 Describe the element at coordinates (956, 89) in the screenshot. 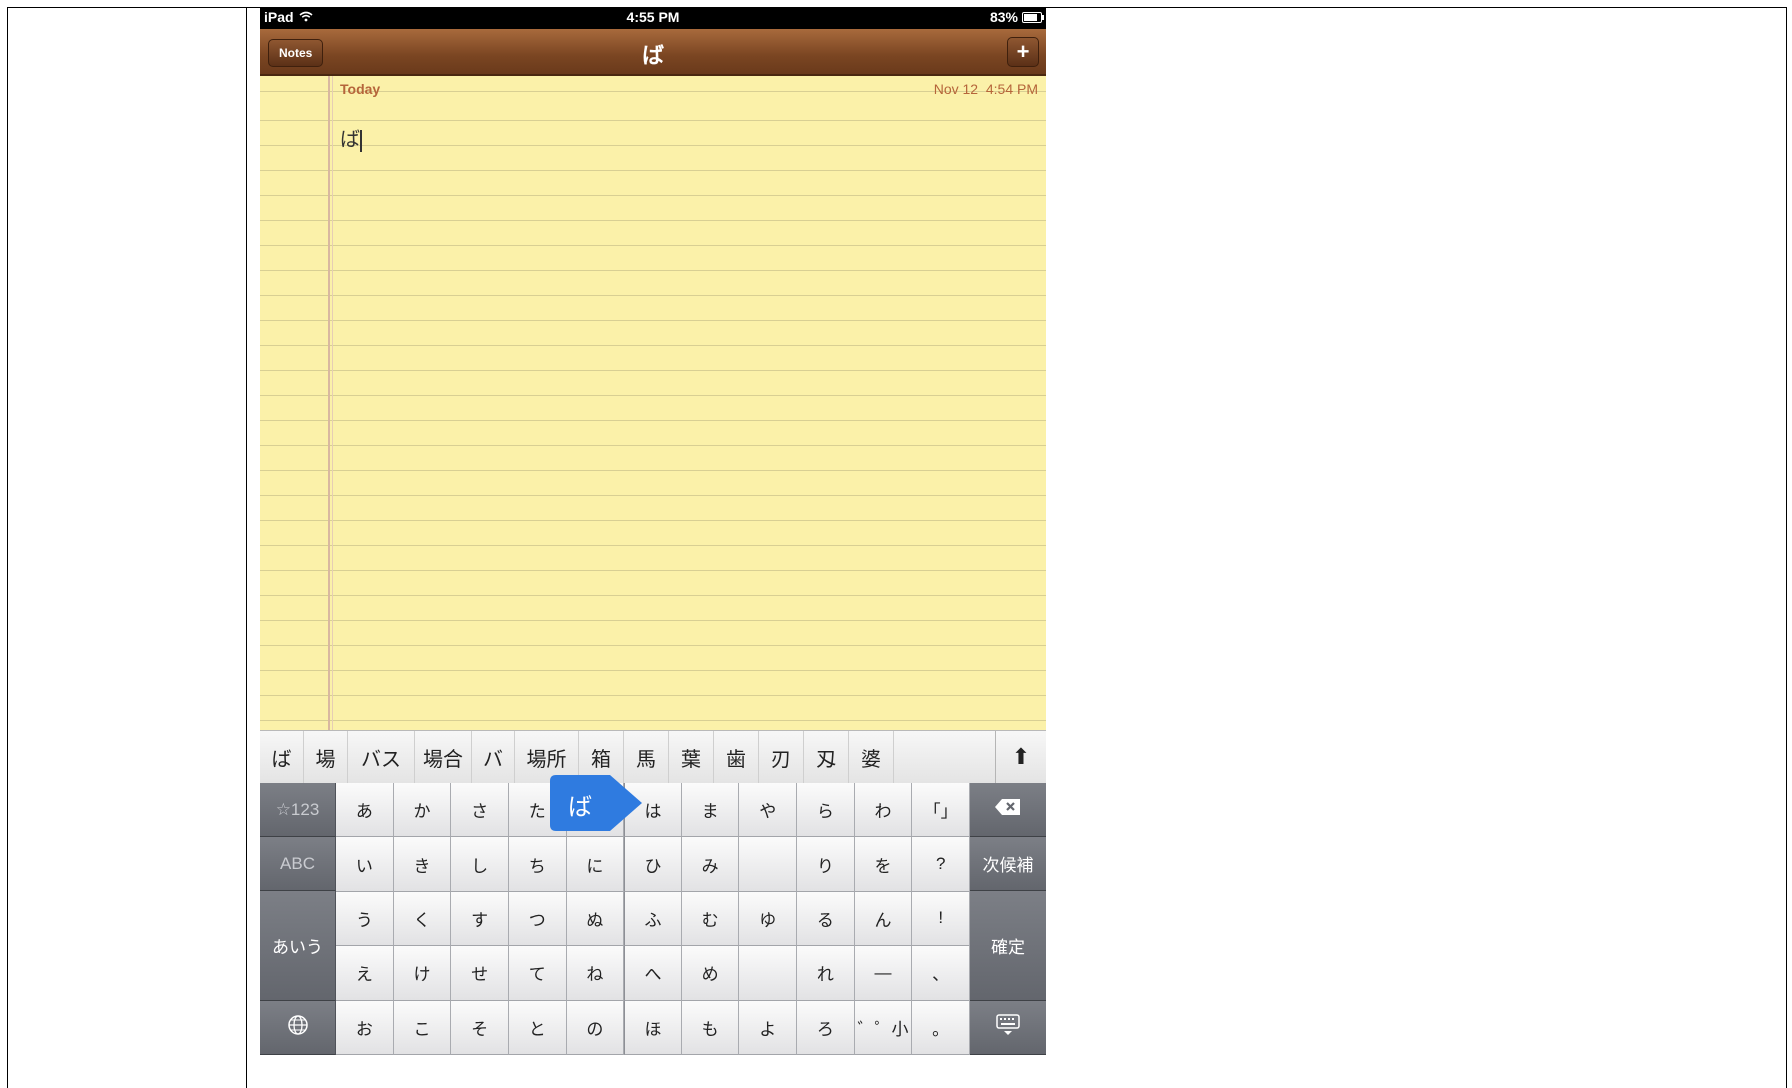

I see `note-date: Nov 12` at that location.